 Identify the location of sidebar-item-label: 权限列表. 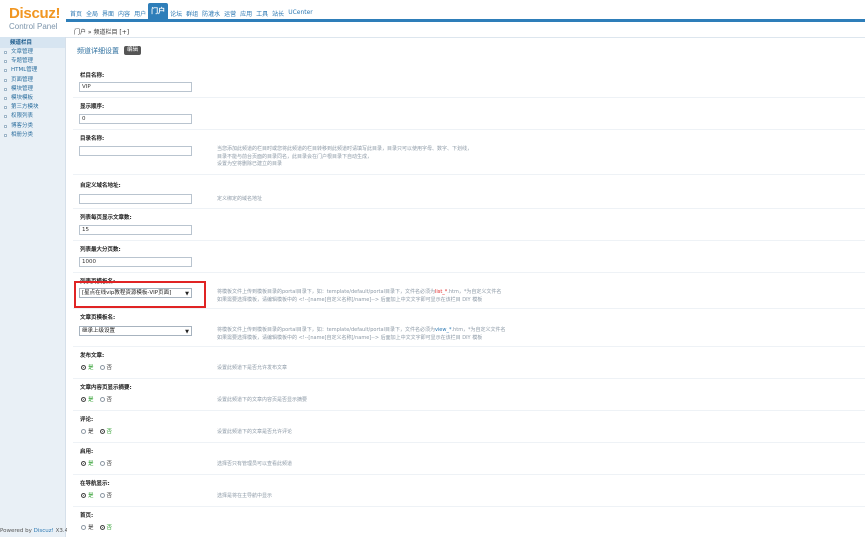
(22, 116).